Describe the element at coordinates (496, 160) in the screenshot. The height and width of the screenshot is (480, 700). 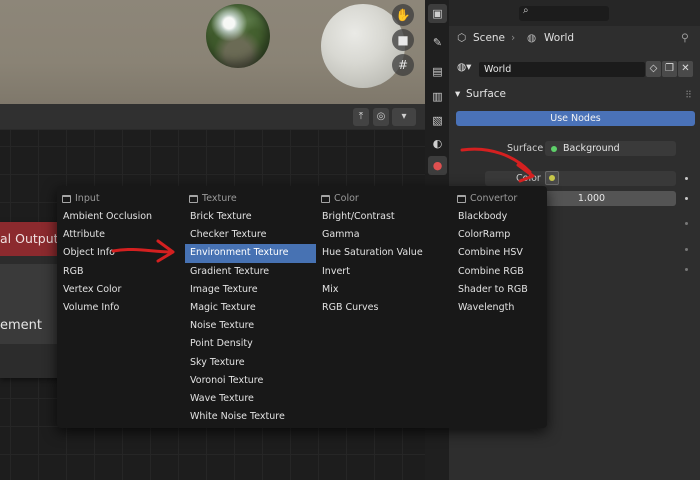
I see `annotation-arrow-to-color` at that location.